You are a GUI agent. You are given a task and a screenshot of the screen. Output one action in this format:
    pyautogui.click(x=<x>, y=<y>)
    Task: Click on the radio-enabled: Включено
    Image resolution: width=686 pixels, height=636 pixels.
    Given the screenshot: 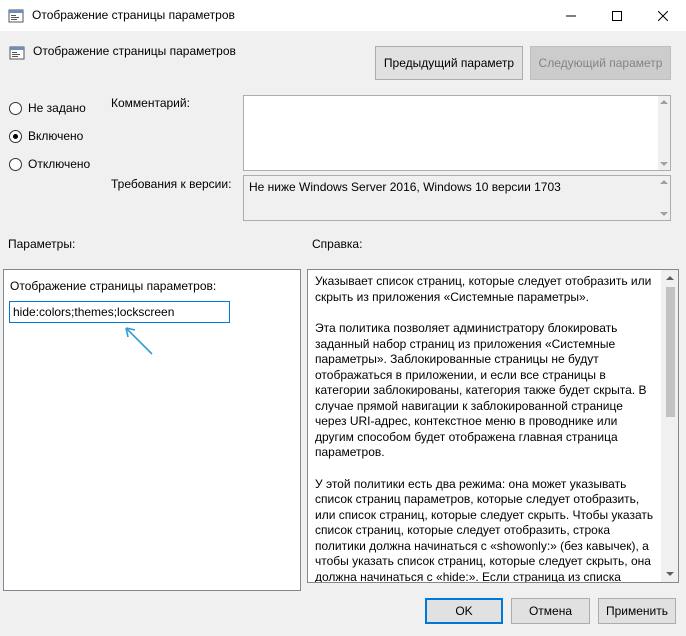 What is the action you would take?
    pyautogui.click(x=46, y=136)
    